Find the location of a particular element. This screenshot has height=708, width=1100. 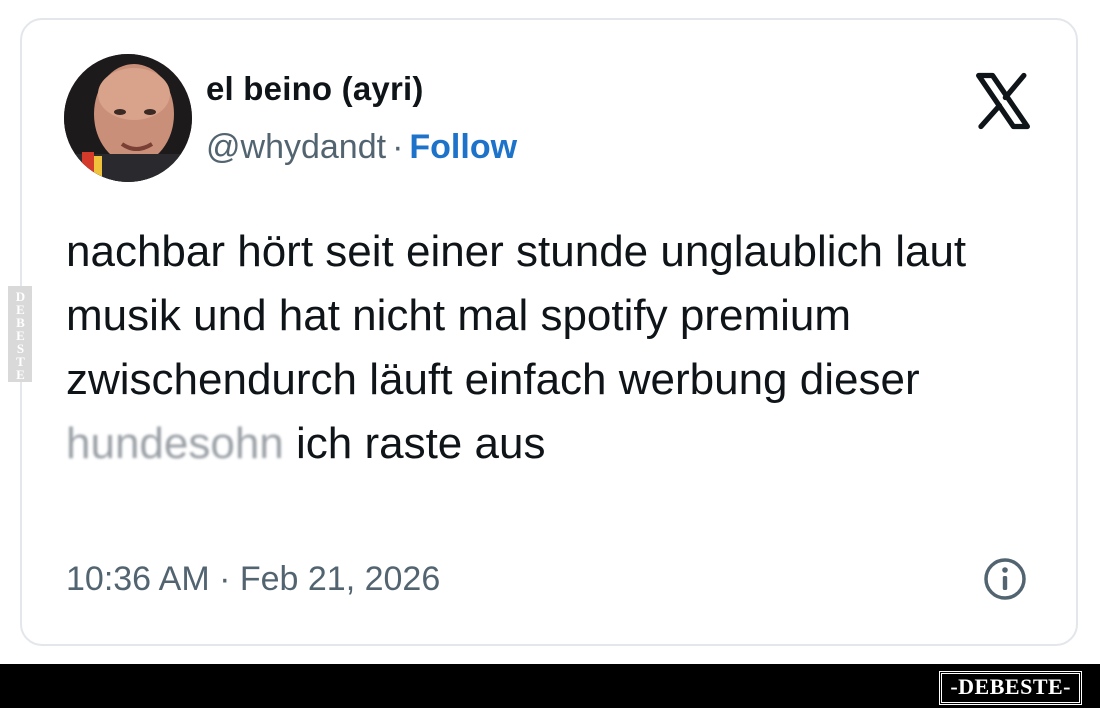

author-handle: @whydandt is located at coordinates (296, 147).